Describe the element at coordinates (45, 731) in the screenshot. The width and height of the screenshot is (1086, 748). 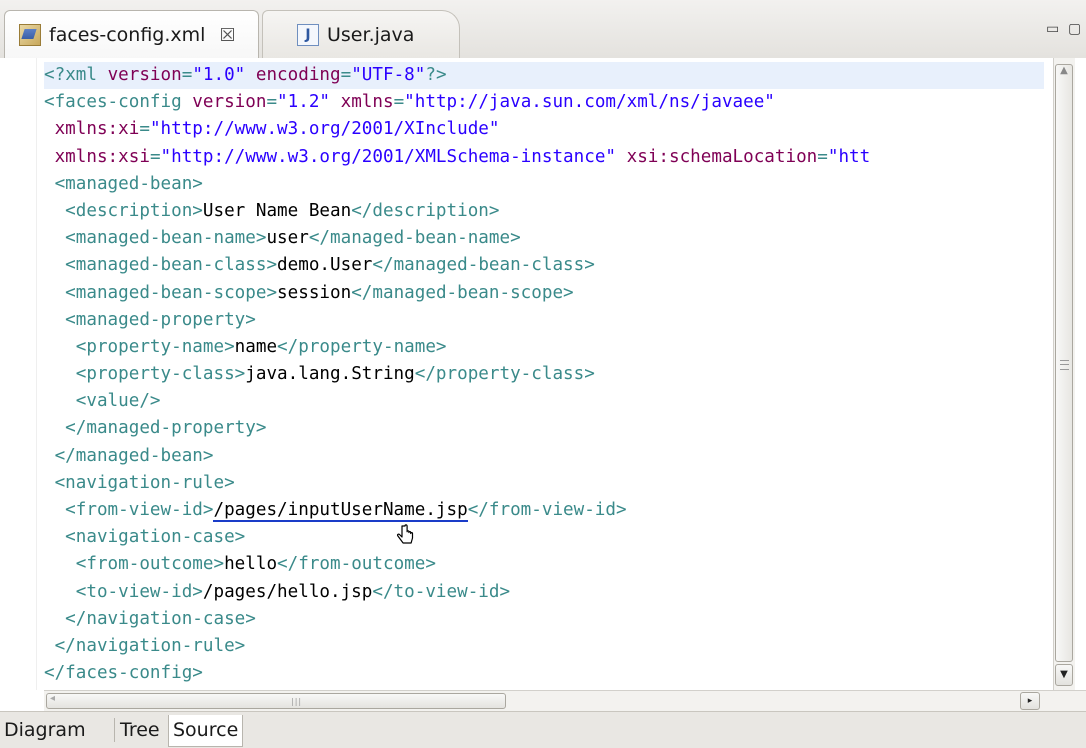
I see `tab-diagram: Diagram` at that location.